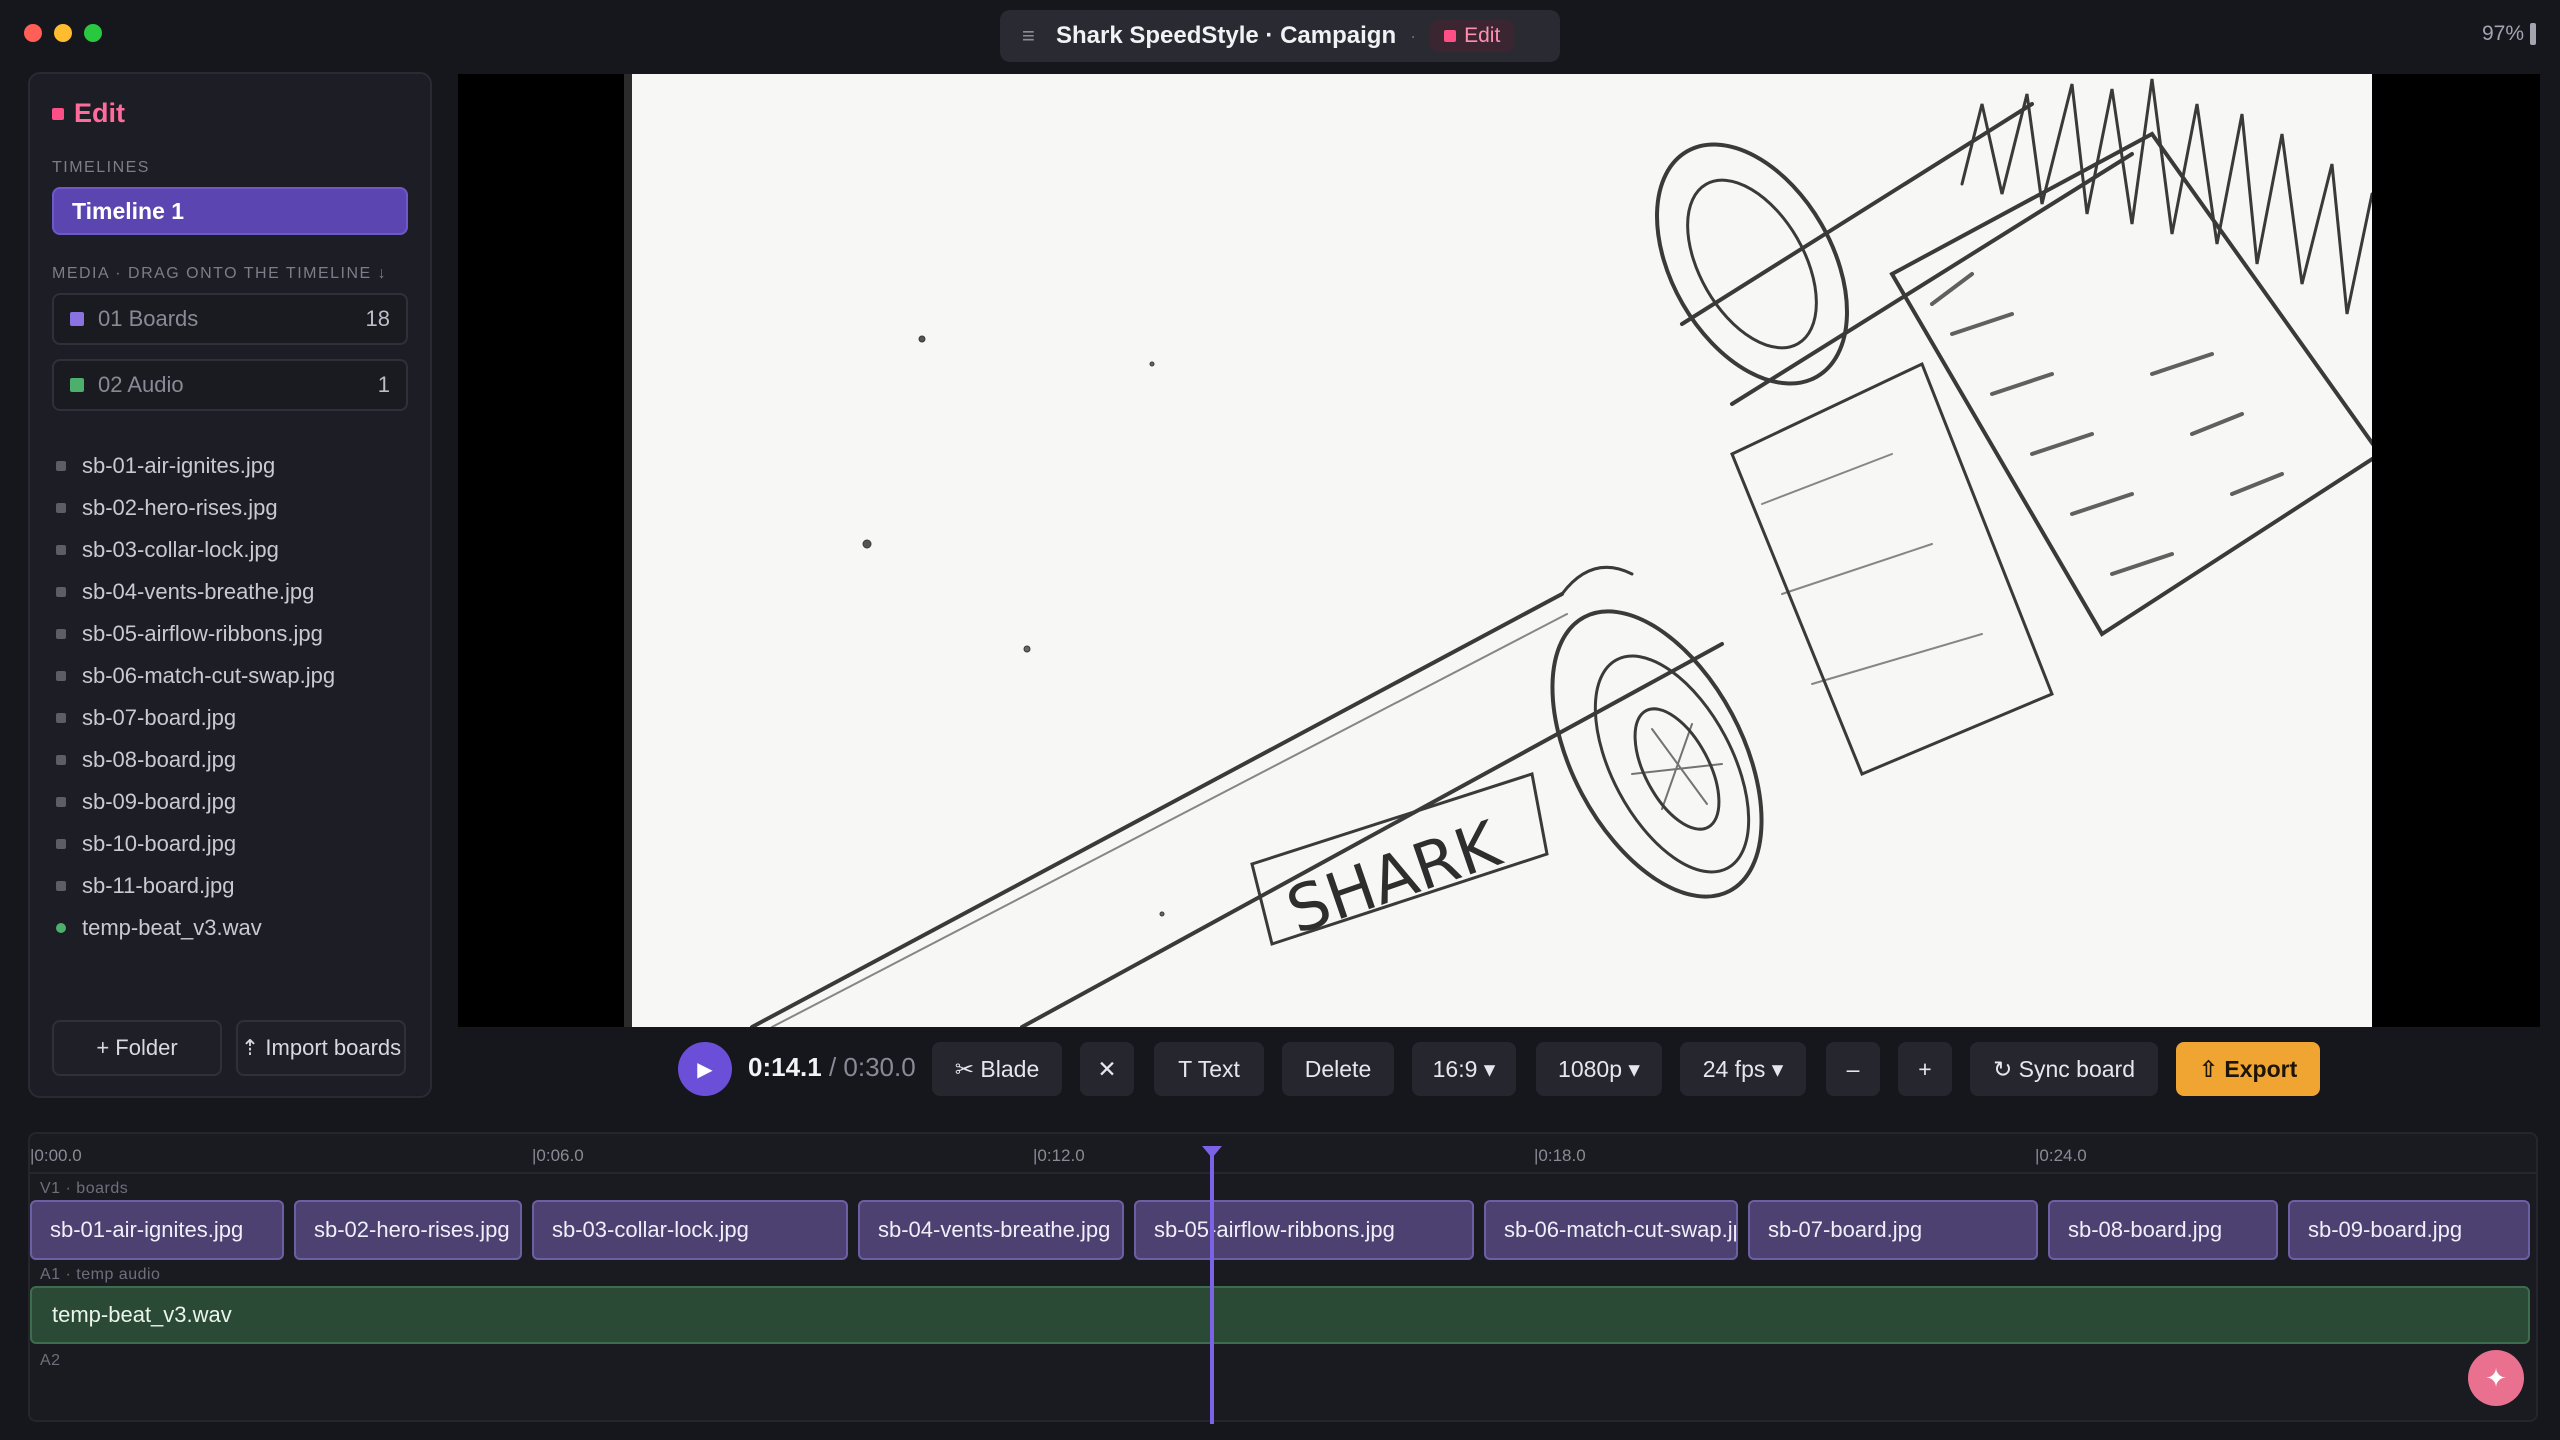  What do you see at coordinates (377, 318) in the screenshot?
I see `folder-count: 18` at bounding box center [377, 318].